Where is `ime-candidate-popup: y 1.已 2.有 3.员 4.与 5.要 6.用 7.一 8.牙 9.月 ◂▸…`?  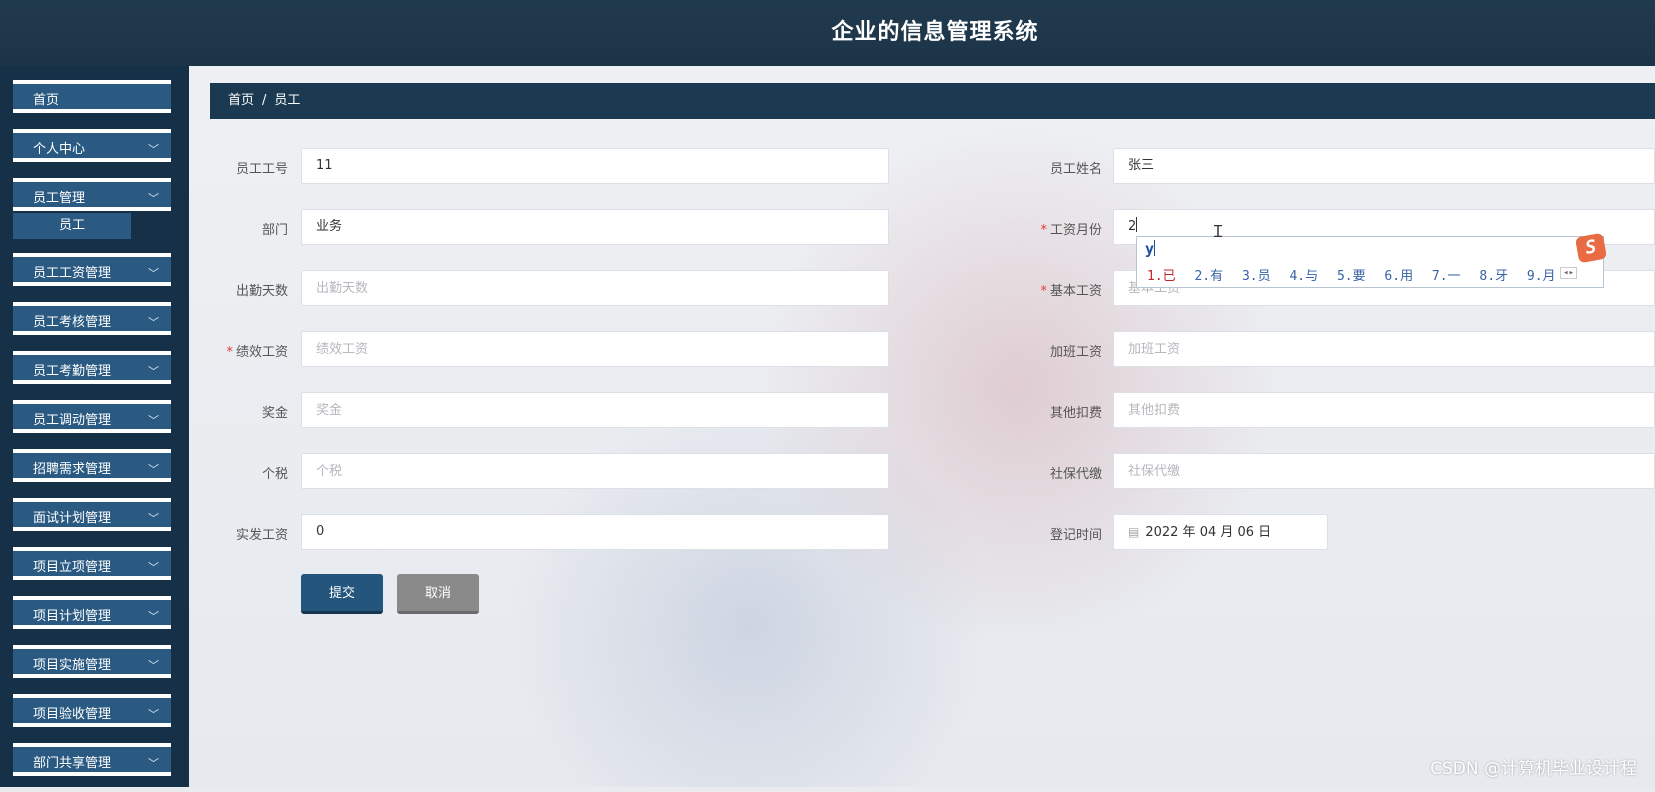 ime-candidate-popup: y 1.已 2.有 3.员 4.与 5.要 6.用 7.一 8.牙 9.月 ◂▸… is located at coordinates (1372, 260).